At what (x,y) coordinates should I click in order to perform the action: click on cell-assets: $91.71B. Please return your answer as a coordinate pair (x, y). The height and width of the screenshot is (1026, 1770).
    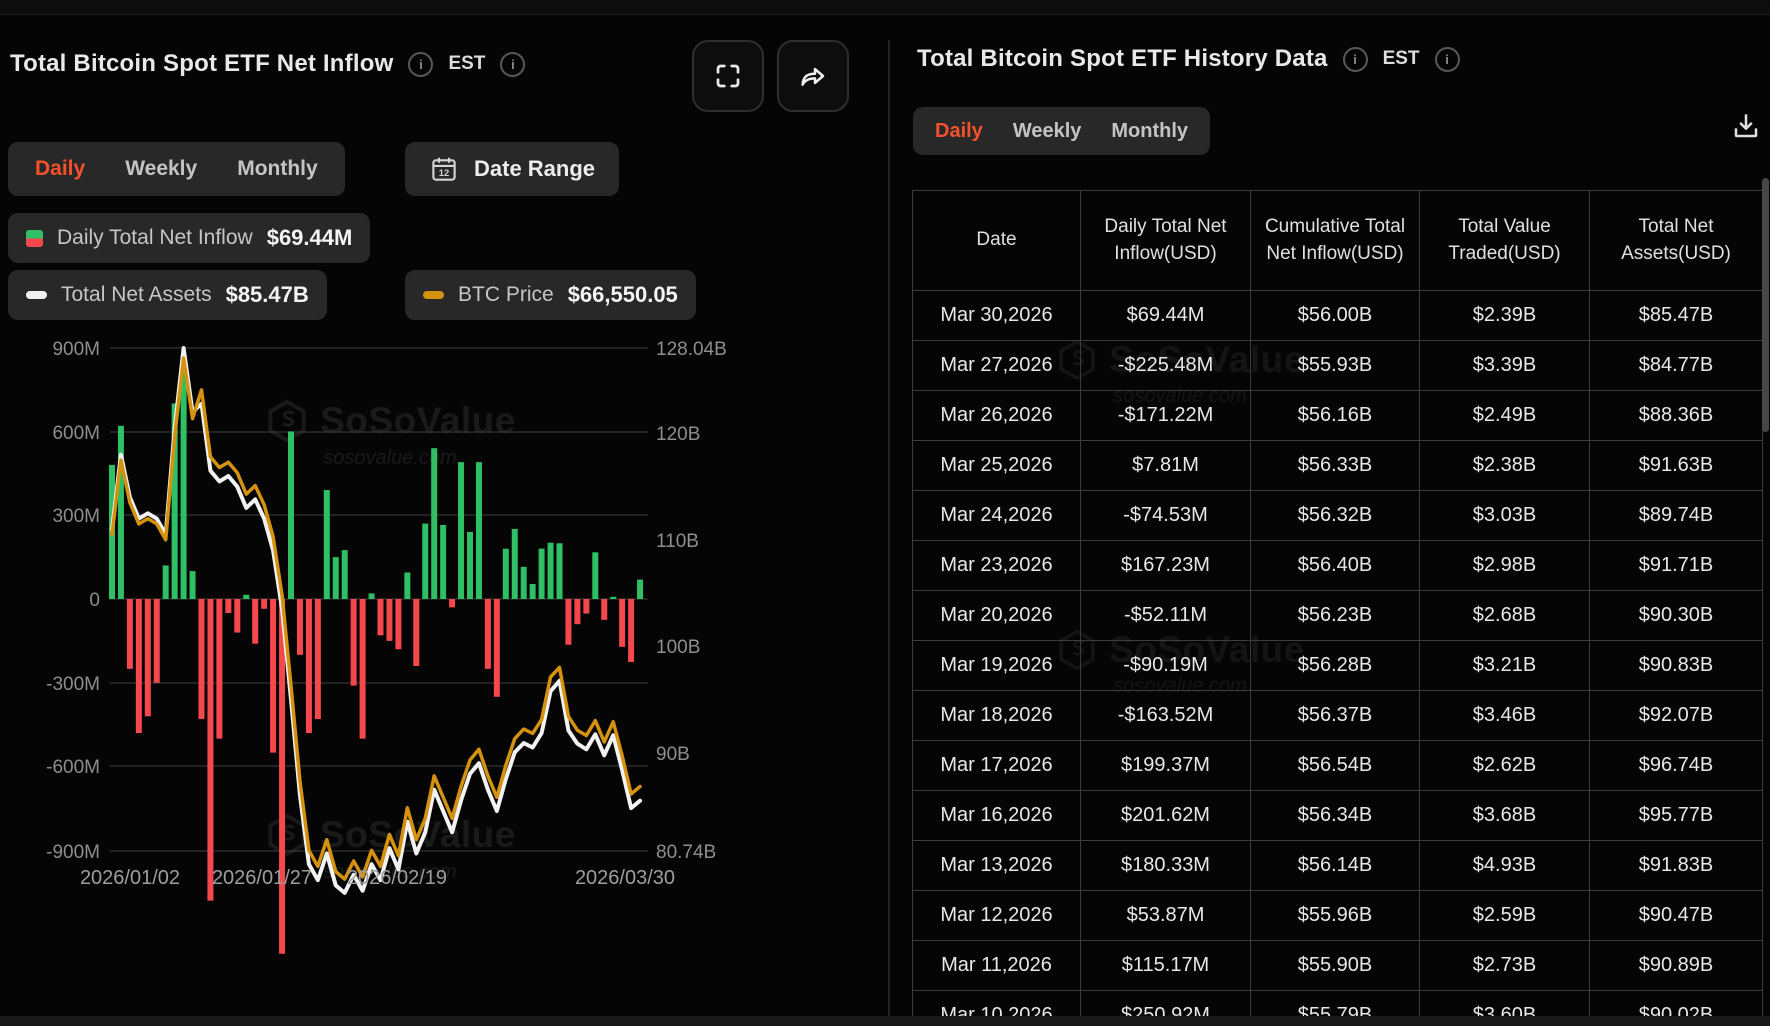
    Looking at the image, I should click on (1676, 566).